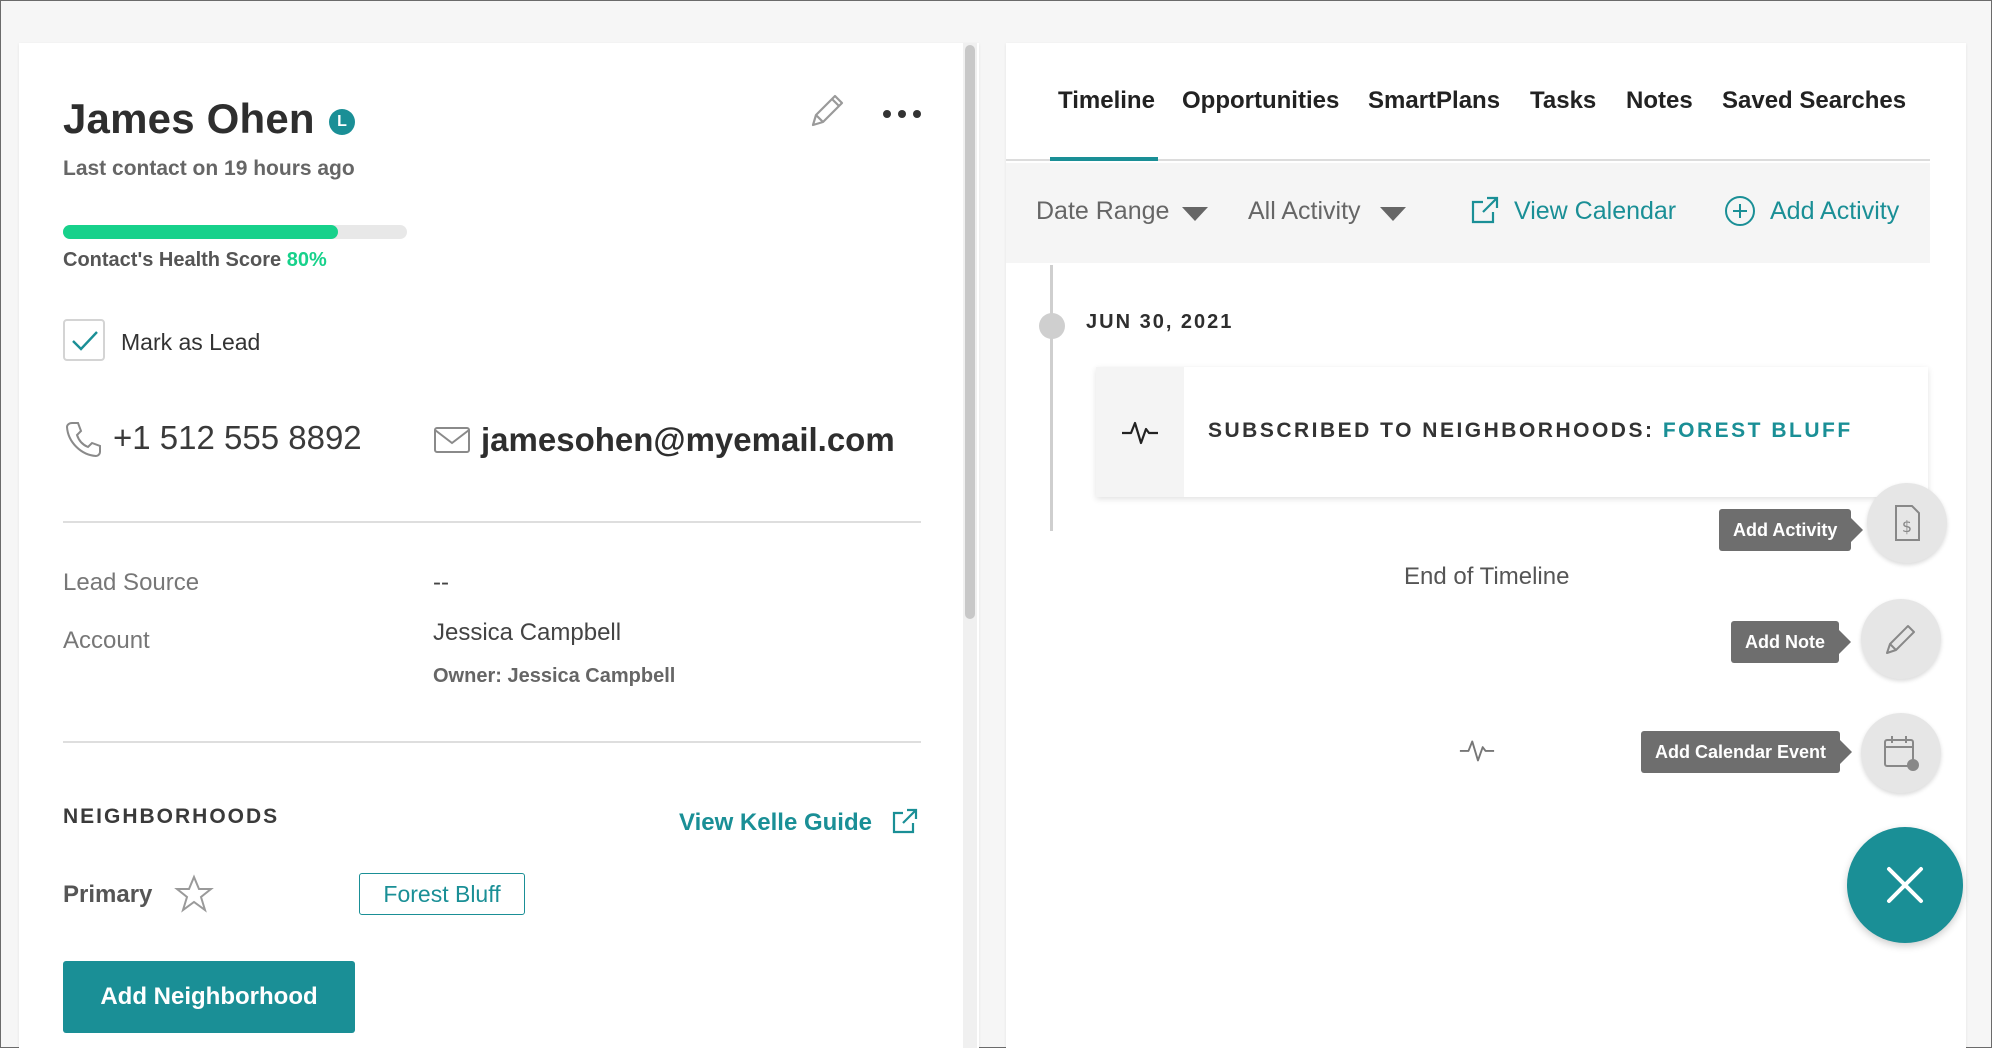 The width and height of the screenshot is (1992, 1048). I want to click on more-options-icon, so click(902, 114).